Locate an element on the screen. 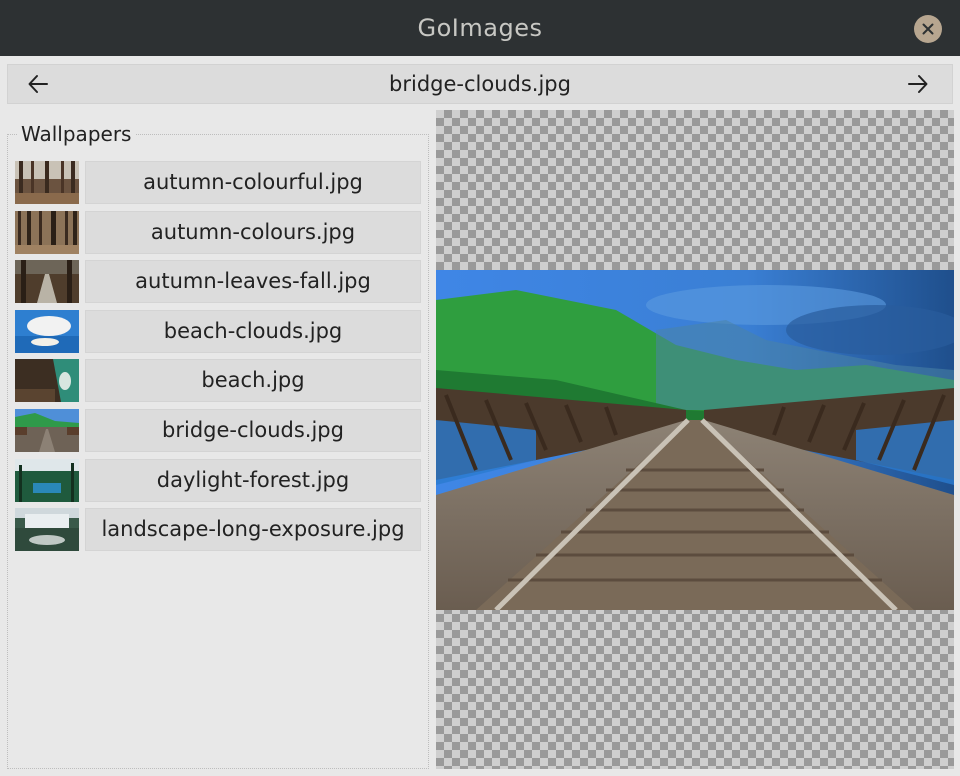  title-bar: GoImages is located at coordinates (480, 28).